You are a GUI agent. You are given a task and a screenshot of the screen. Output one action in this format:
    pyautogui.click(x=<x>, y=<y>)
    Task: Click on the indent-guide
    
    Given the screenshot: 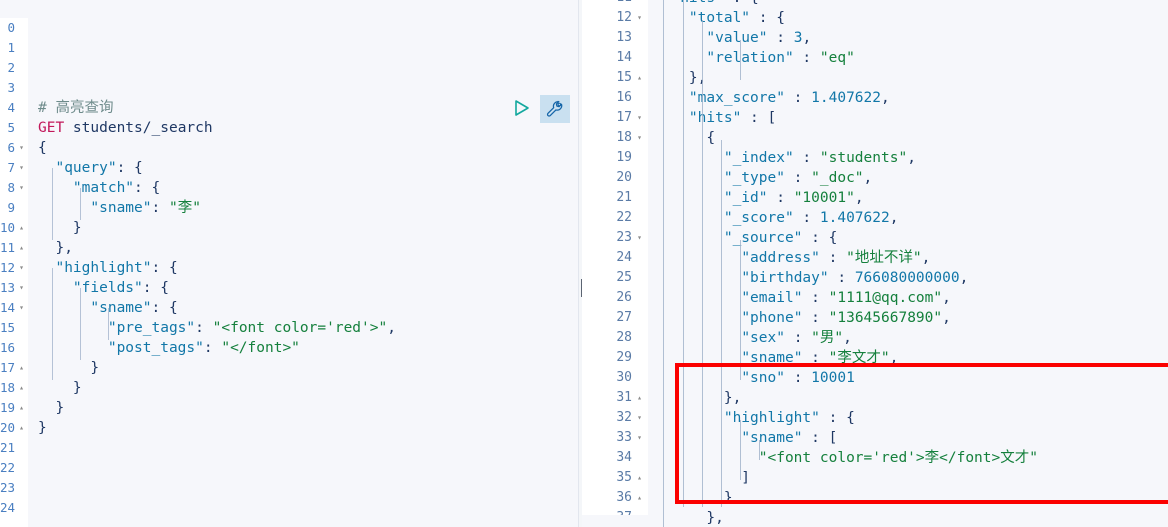 What is the action you would take?
    pyautogui.click(x=721, y=323)
    